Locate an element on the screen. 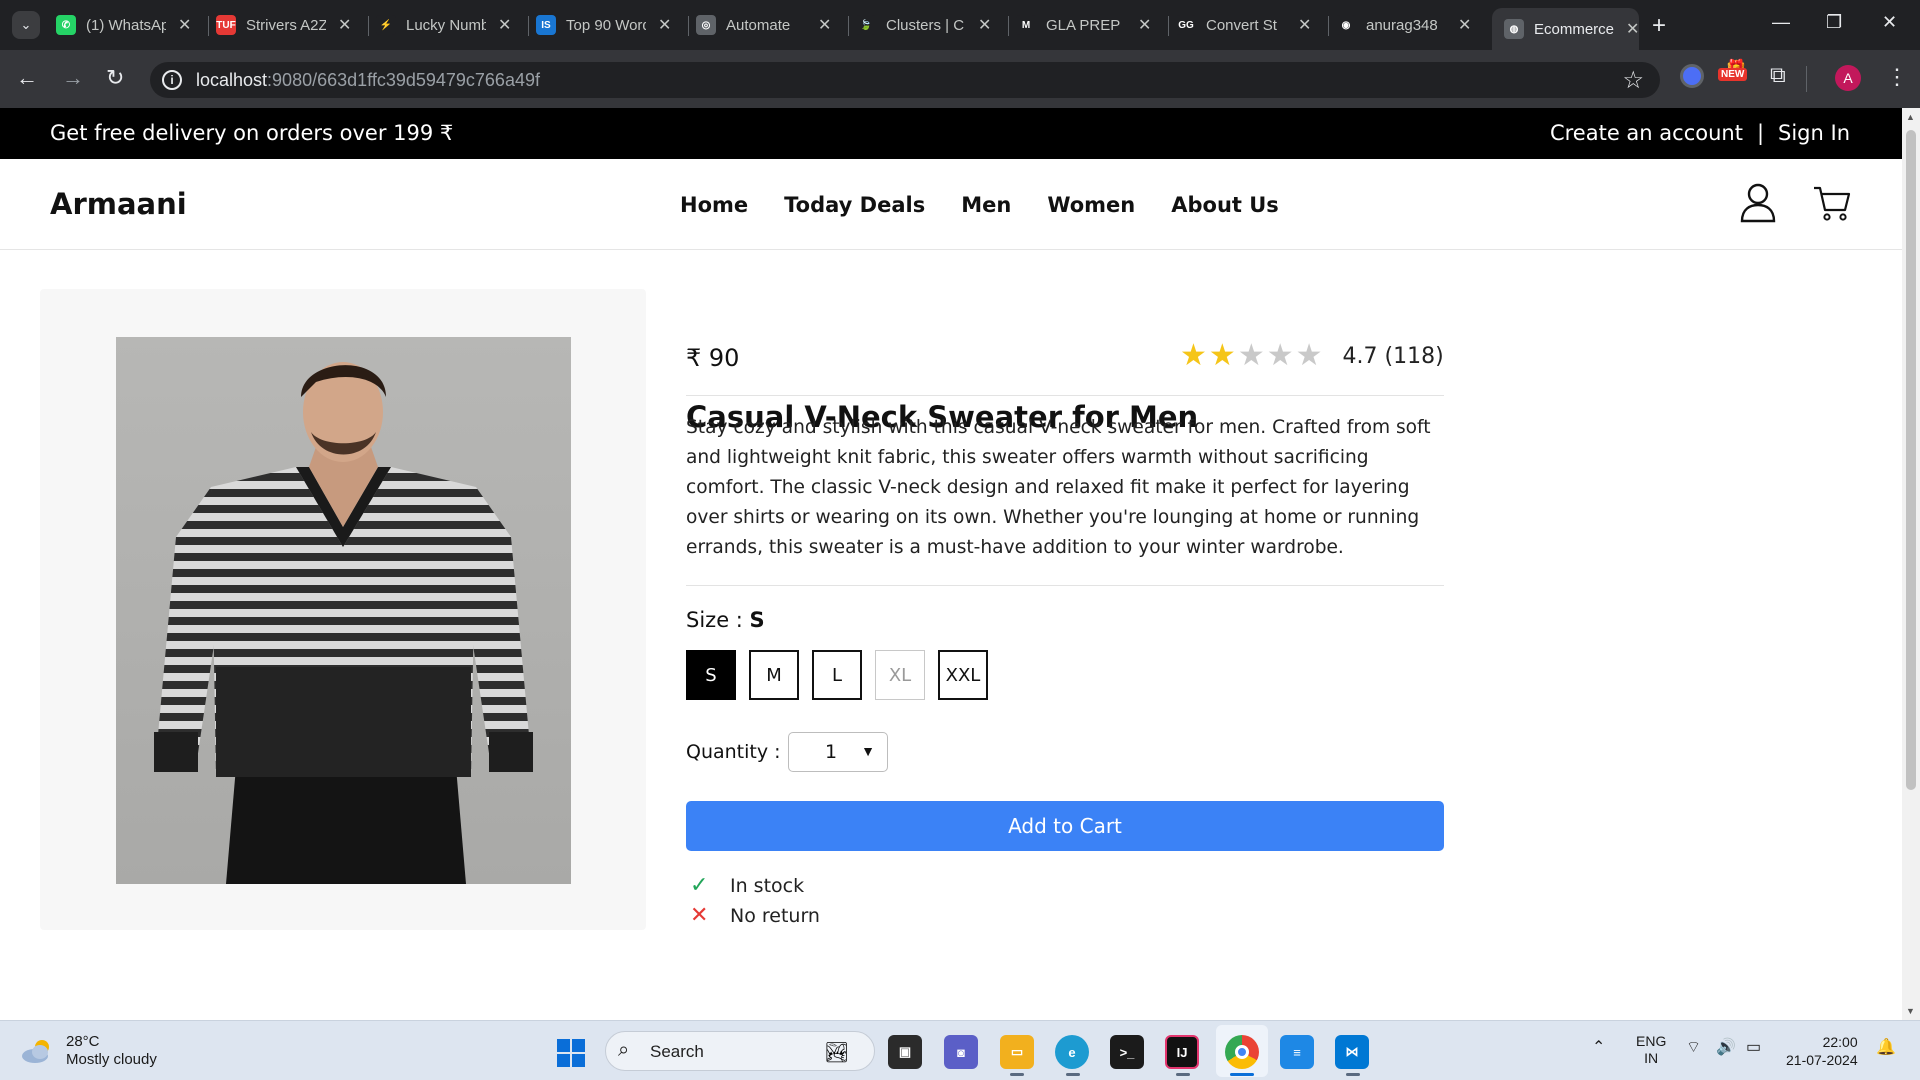 The width and height of the screenshot is (1920, 1080). volume-icon: 🔊 is located at coordinates (1726, 1047).